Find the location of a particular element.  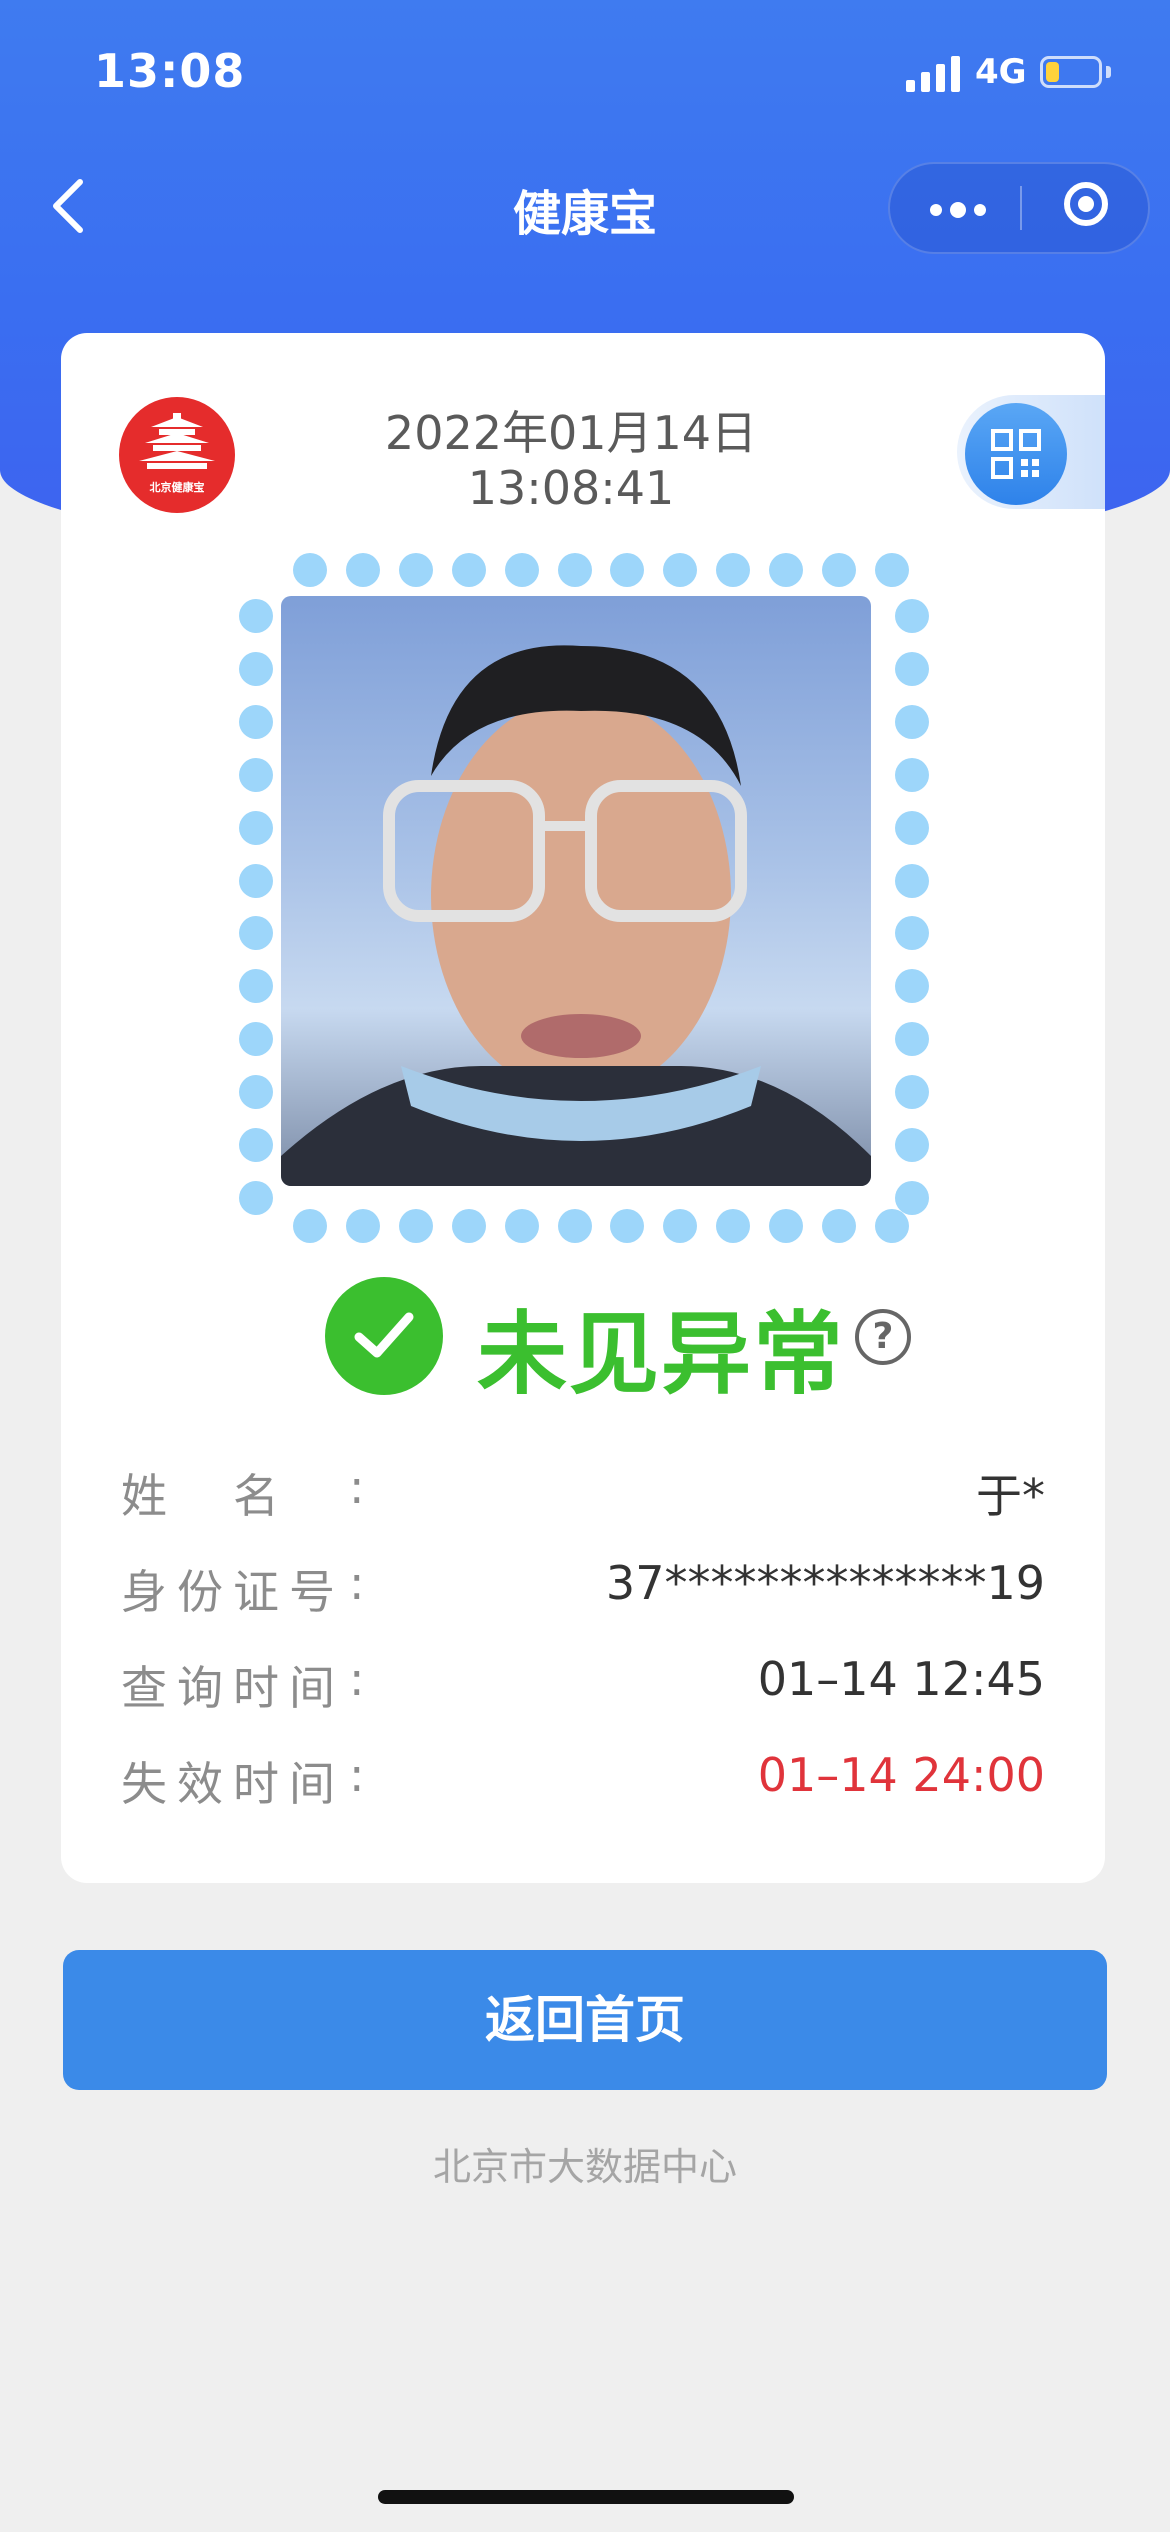

qr-code-icon is located at coordinates (1016, 454).